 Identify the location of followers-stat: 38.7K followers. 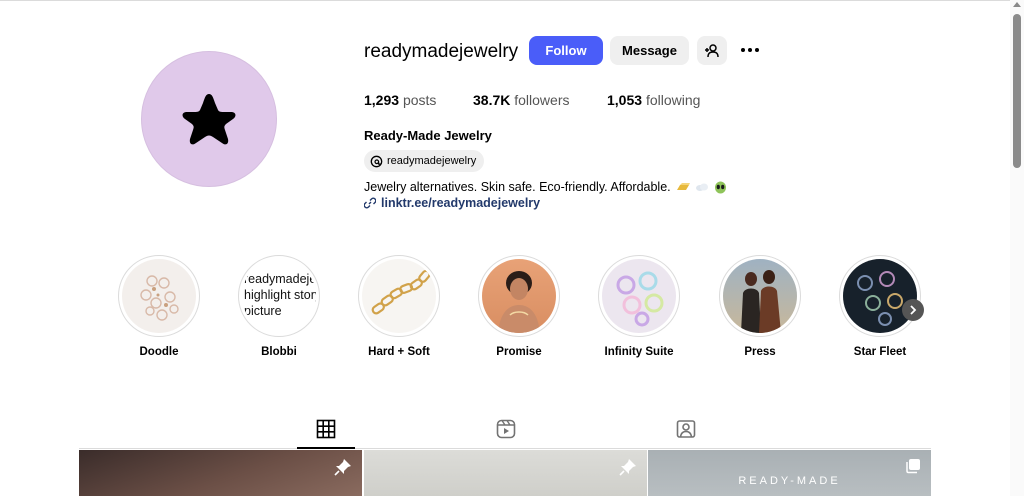
(521, 100).